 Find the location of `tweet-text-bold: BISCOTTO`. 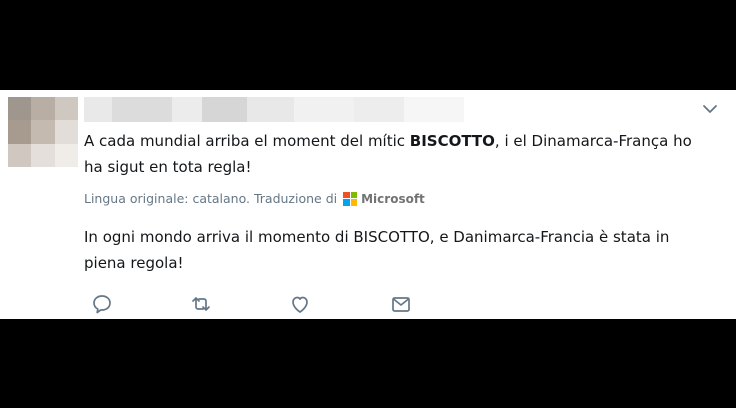

tweet-text-bold: BISCOTTO is located at coordinates (452, 141).